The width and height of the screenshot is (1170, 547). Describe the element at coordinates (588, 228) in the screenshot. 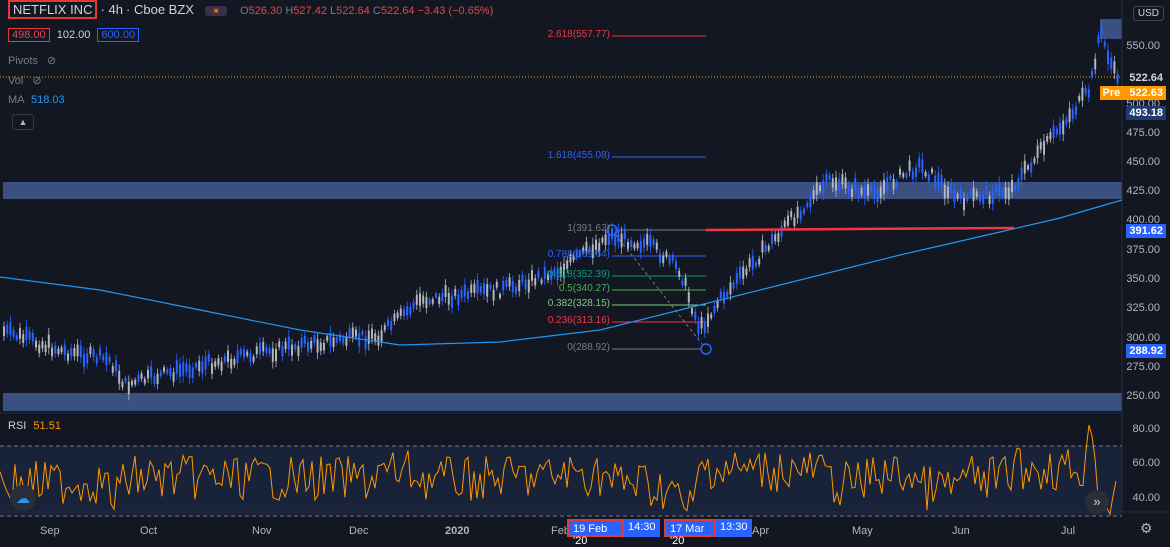

I see `fib-level-label: 1(391.62)` at that location.